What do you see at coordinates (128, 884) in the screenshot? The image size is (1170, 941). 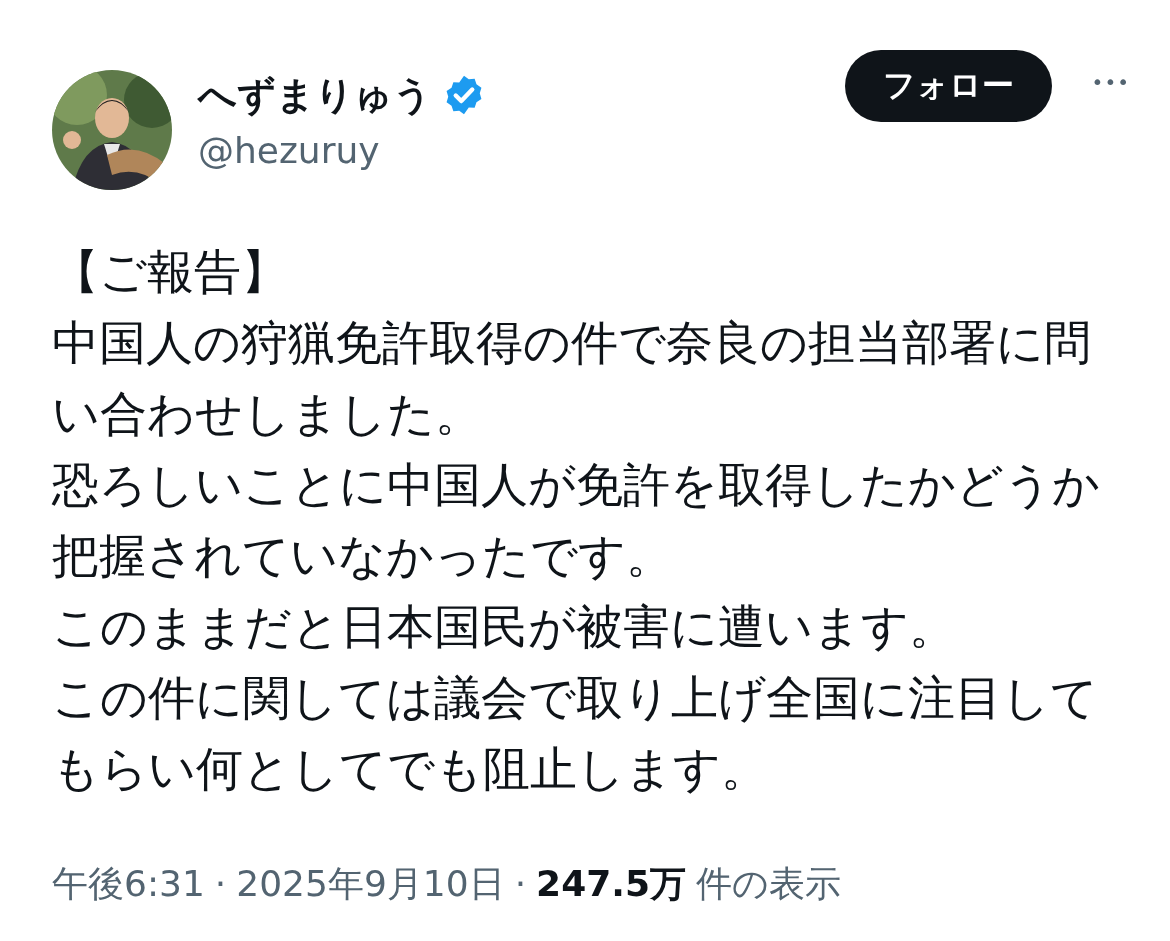 I see `post-time: 午後6:31` at bounding box center [128, 884].